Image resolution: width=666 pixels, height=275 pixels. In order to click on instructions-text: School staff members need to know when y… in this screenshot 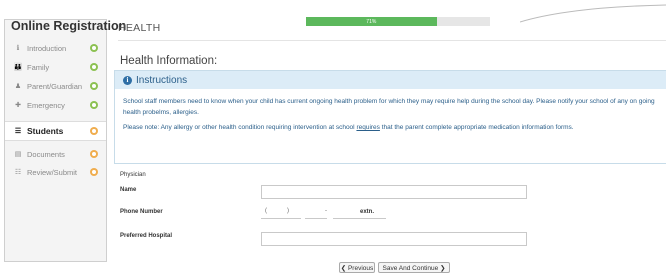, I will do `click(389, 107)`.